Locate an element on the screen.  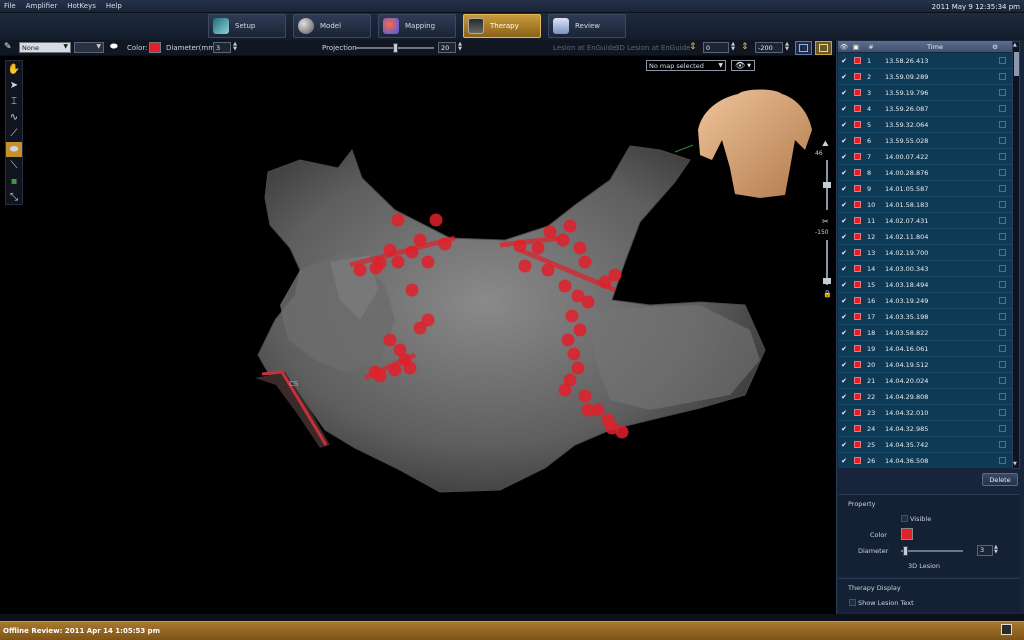
scrollbar-thumb is located at coordinates (1016, 64).